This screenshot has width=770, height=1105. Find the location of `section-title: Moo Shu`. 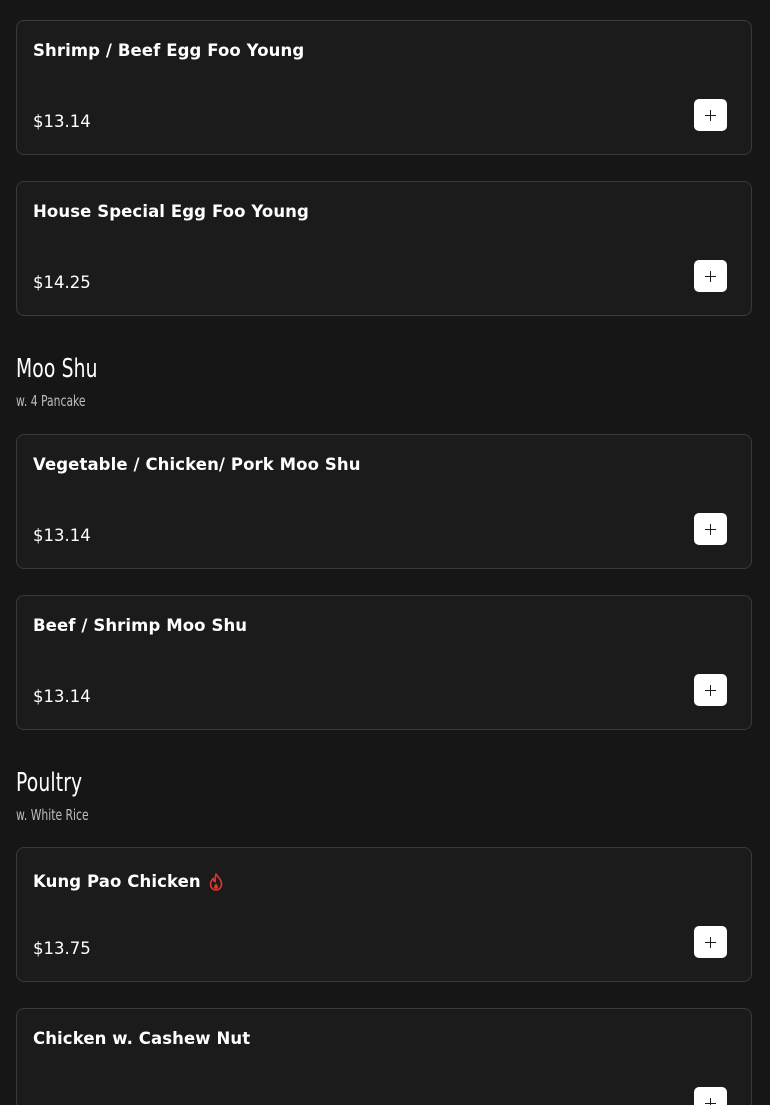

section-title: Moo Shu is located at coordinates (57, 369).